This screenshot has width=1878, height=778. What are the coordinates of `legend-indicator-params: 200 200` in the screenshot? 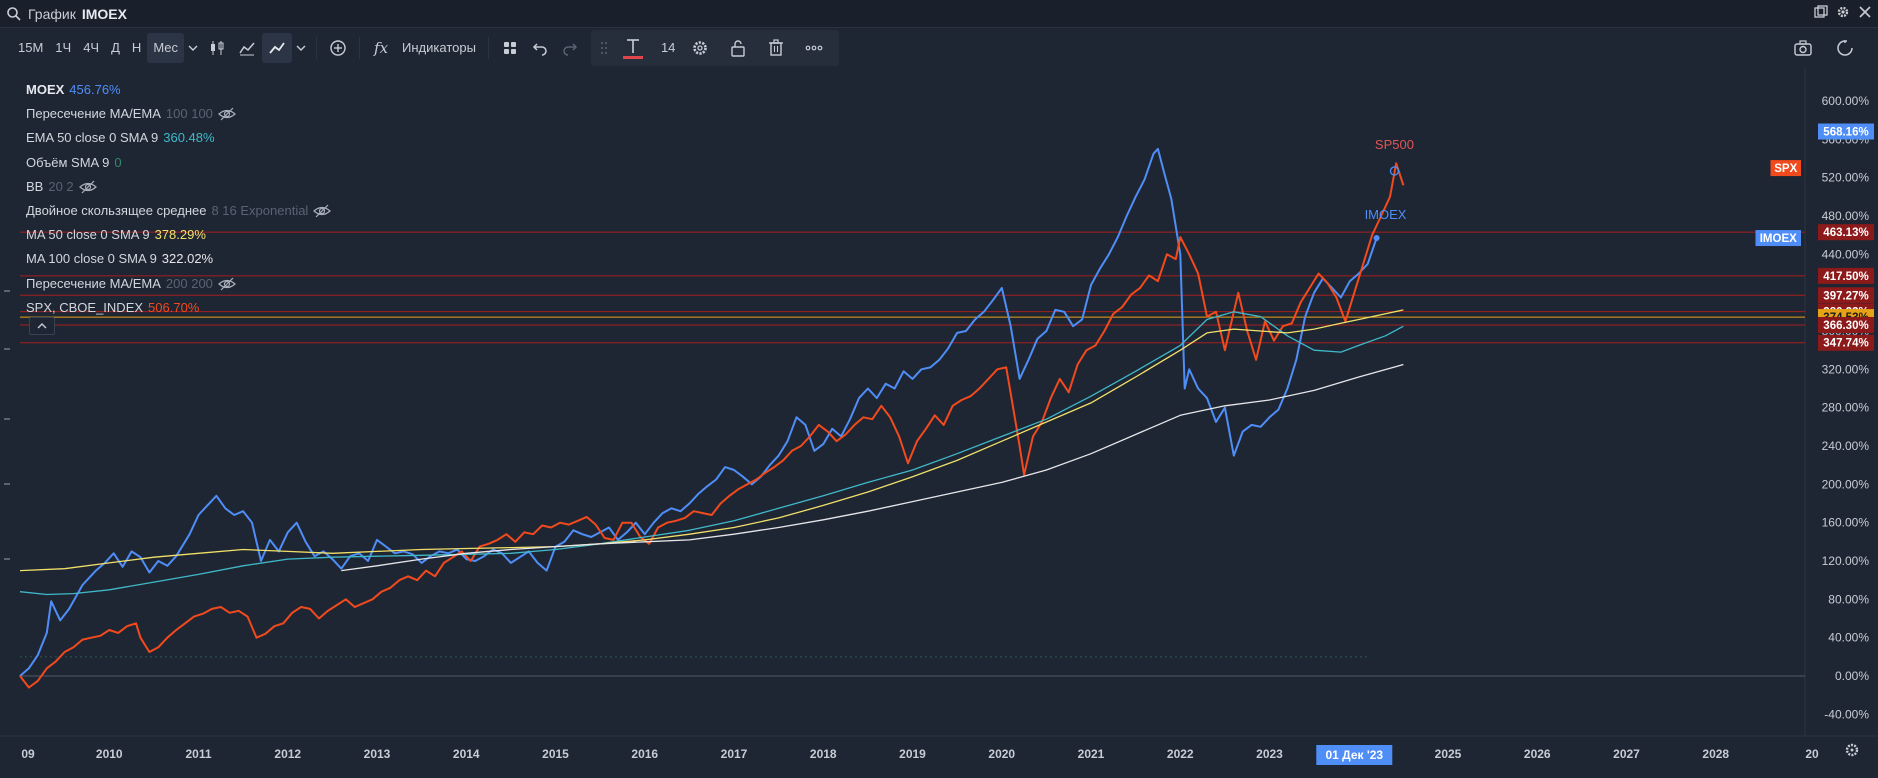 It's located at (189, 283).